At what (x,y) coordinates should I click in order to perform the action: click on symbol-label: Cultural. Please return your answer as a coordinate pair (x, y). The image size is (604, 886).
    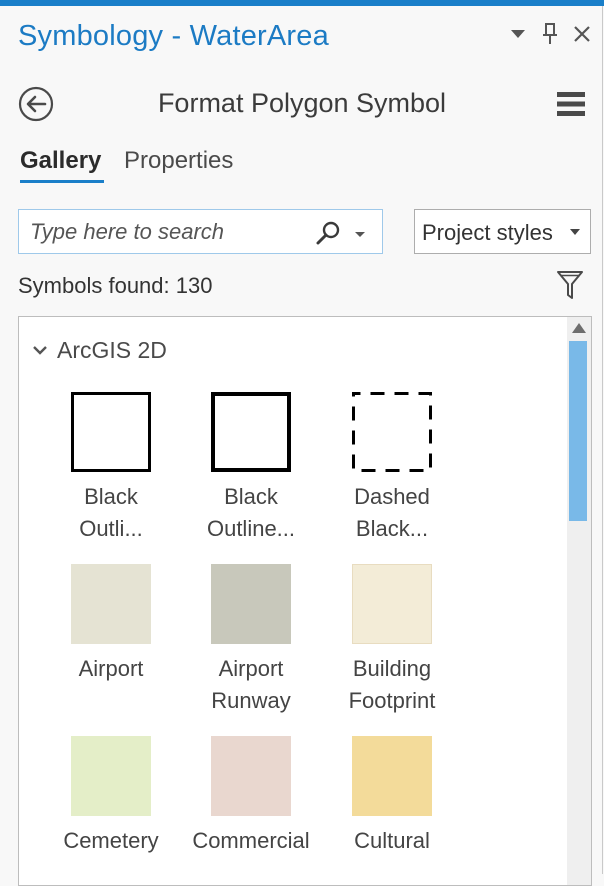
    Looking at the image, I should click on (392, 841).